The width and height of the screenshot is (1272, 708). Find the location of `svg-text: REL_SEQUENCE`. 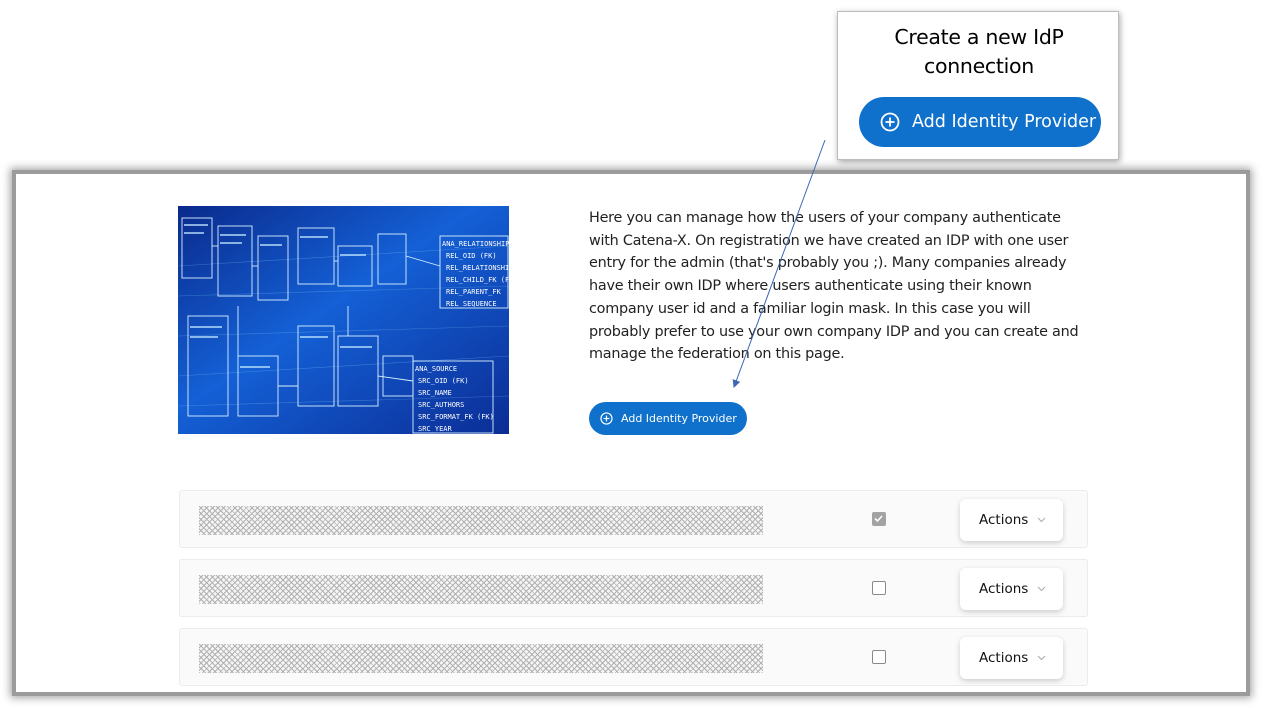

svg-text: REL_SEQUENCE is located at coordinates (471, 304).